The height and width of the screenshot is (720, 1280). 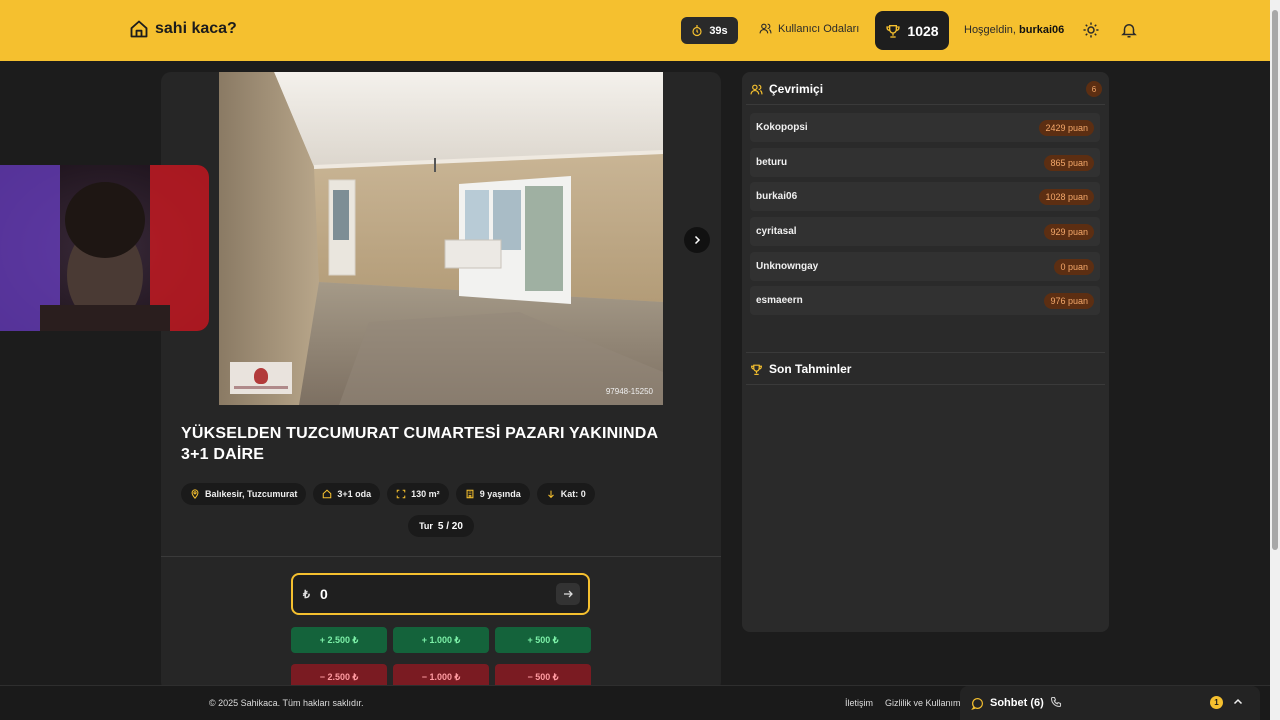 What do you see at coordinates (339, 640) in the screenshot?
I see `increase-2500-button: + 2.500 ₺` at bounding box center [339, 640].